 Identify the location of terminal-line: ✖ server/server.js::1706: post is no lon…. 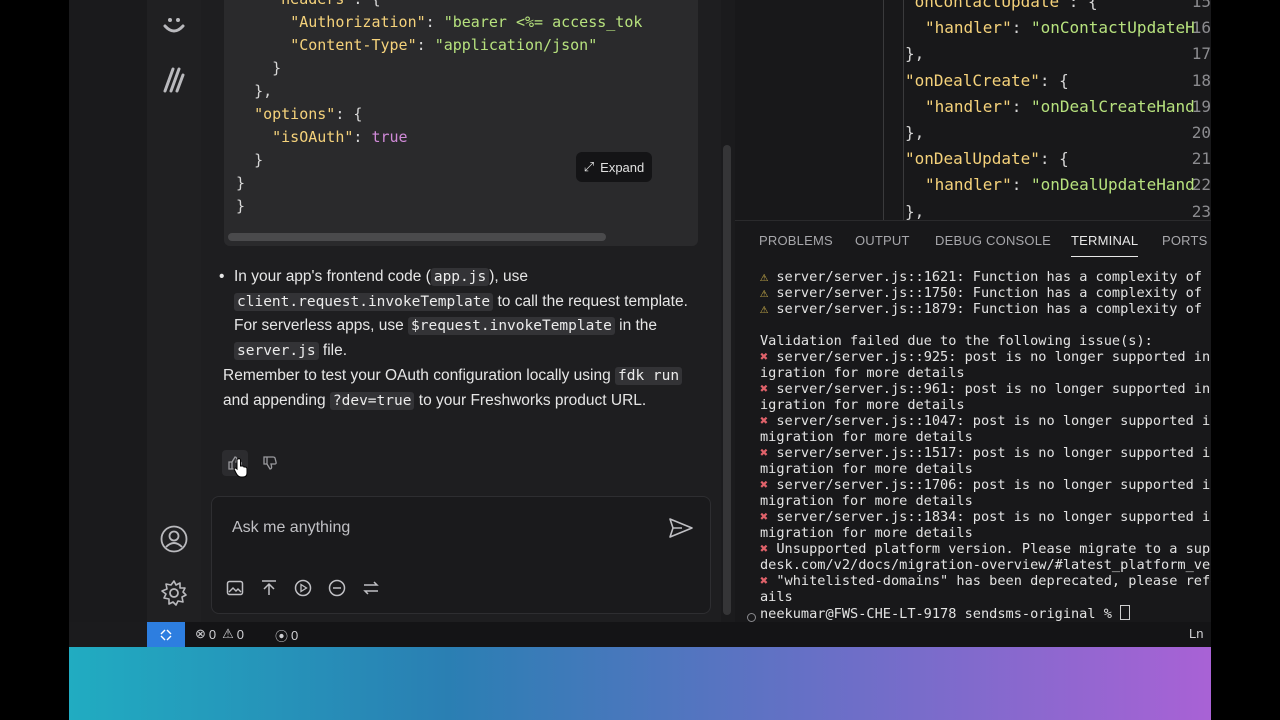
(985, 485).